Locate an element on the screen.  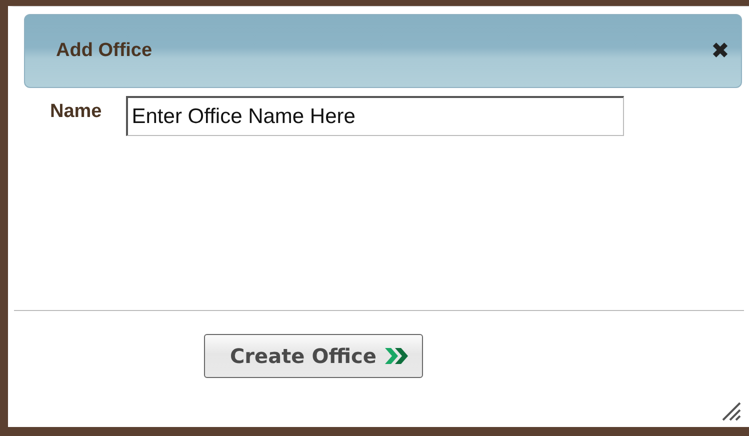
create-office-button: Create Office is located at coordinates (314, 356).